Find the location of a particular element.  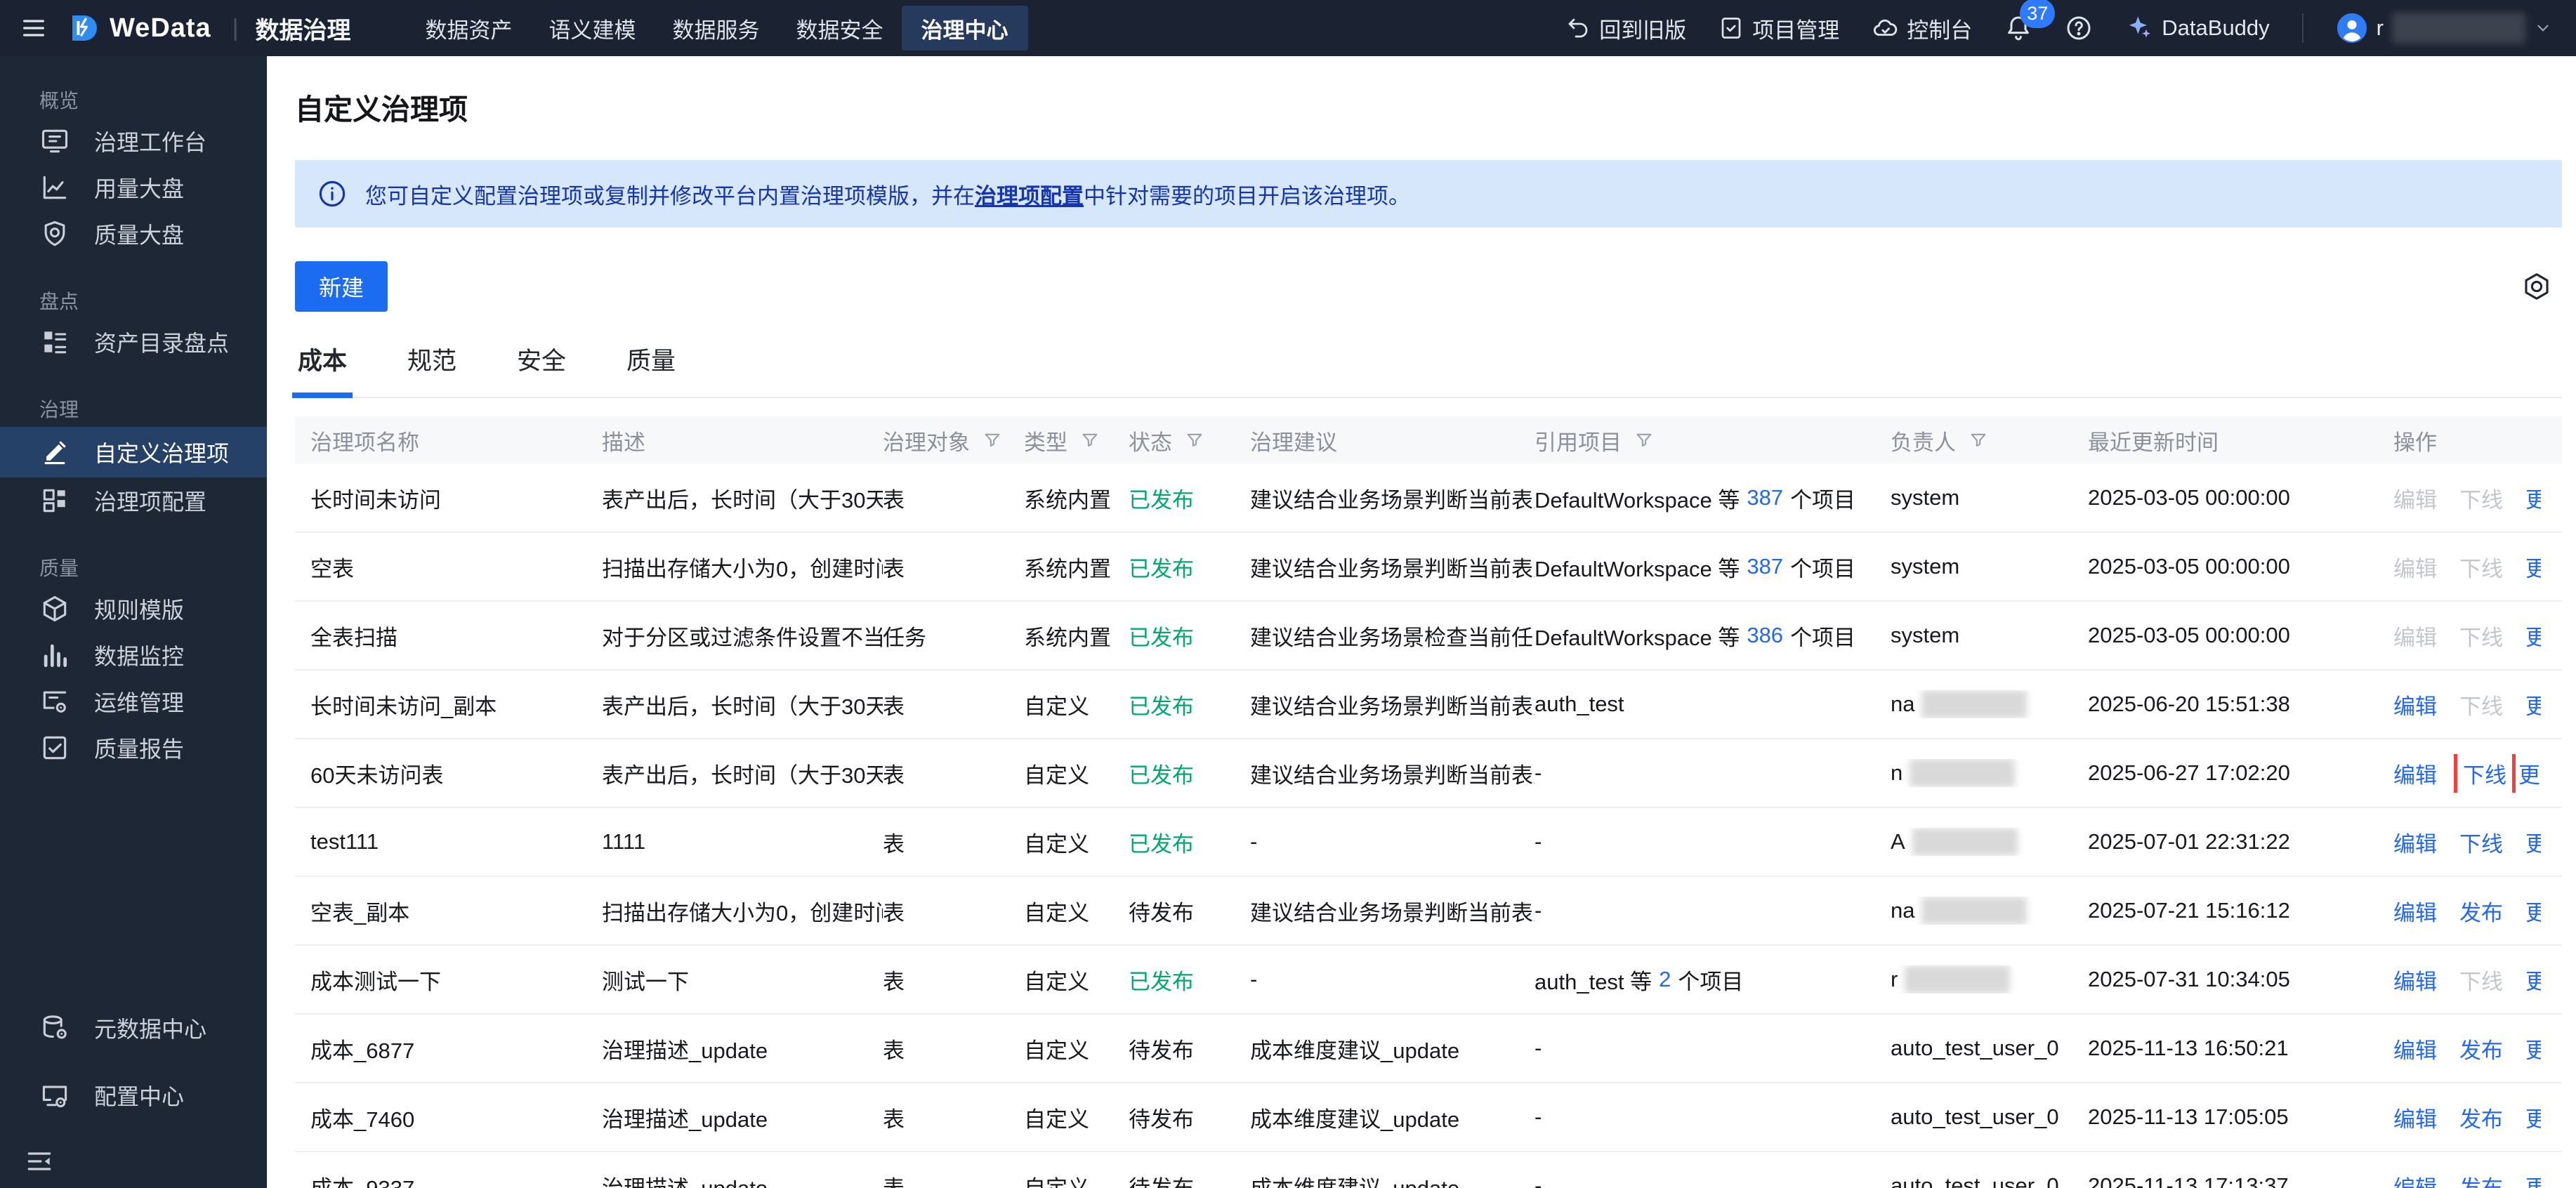

databuddy-entry: DataBuddy is located at coordinates (2197, 28).